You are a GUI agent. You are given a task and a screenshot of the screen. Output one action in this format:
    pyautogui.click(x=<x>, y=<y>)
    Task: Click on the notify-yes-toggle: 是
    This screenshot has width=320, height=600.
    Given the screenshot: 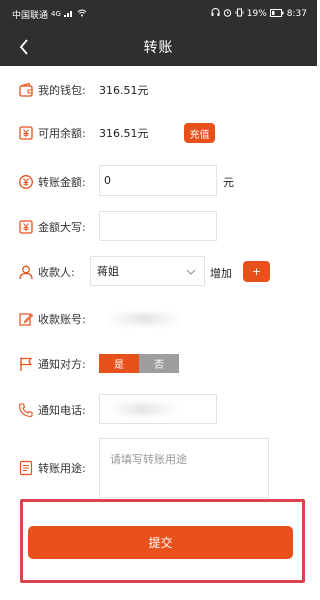 What is the action you would take?
    pyautogui.click(x=119, y=363)
    